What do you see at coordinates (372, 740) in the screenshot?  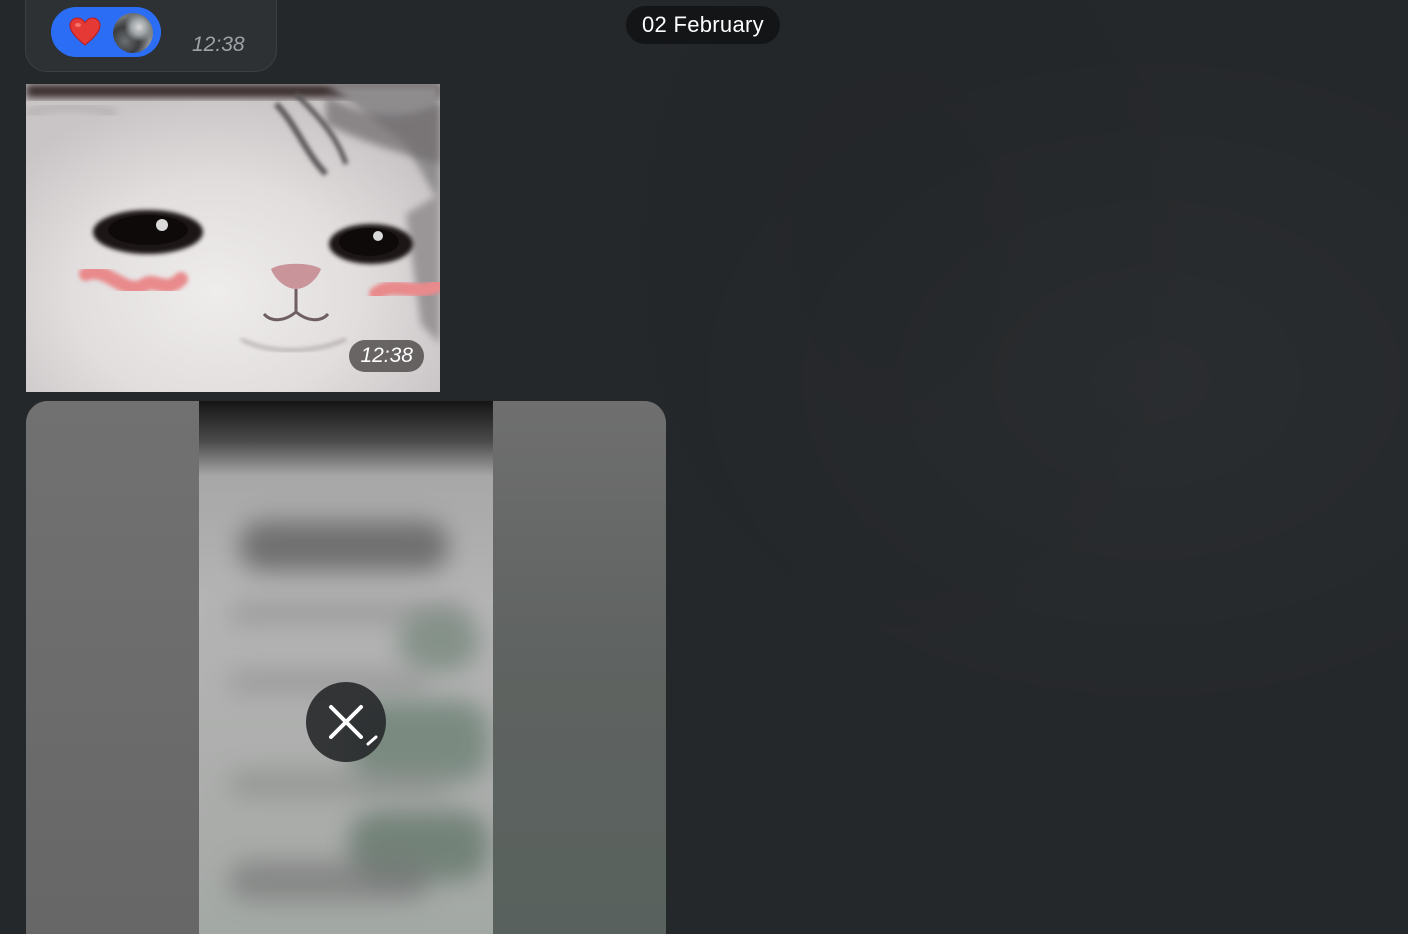 I see `progress-arc` at bounding box center [372, 740].